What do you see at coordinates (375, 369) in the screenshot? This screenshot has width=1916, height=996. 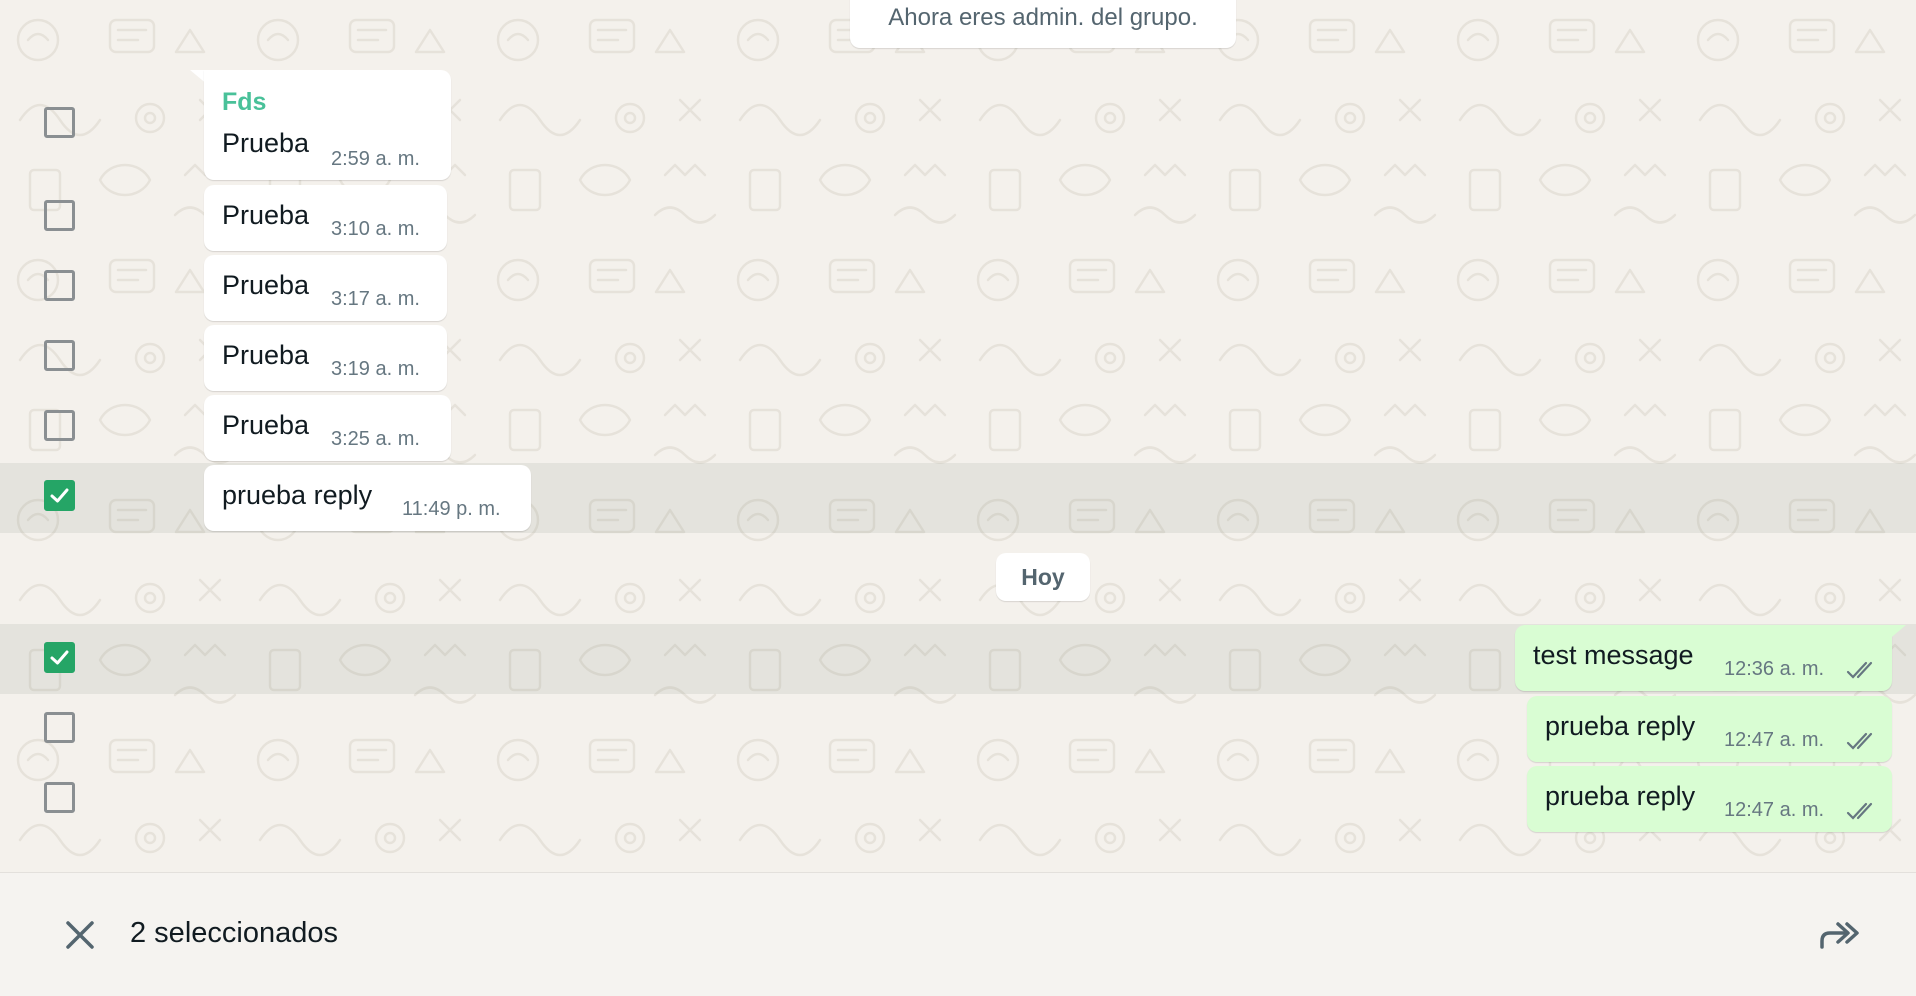 I see `message-time: 3:19 a. m.` at bounding box center [375, 369].